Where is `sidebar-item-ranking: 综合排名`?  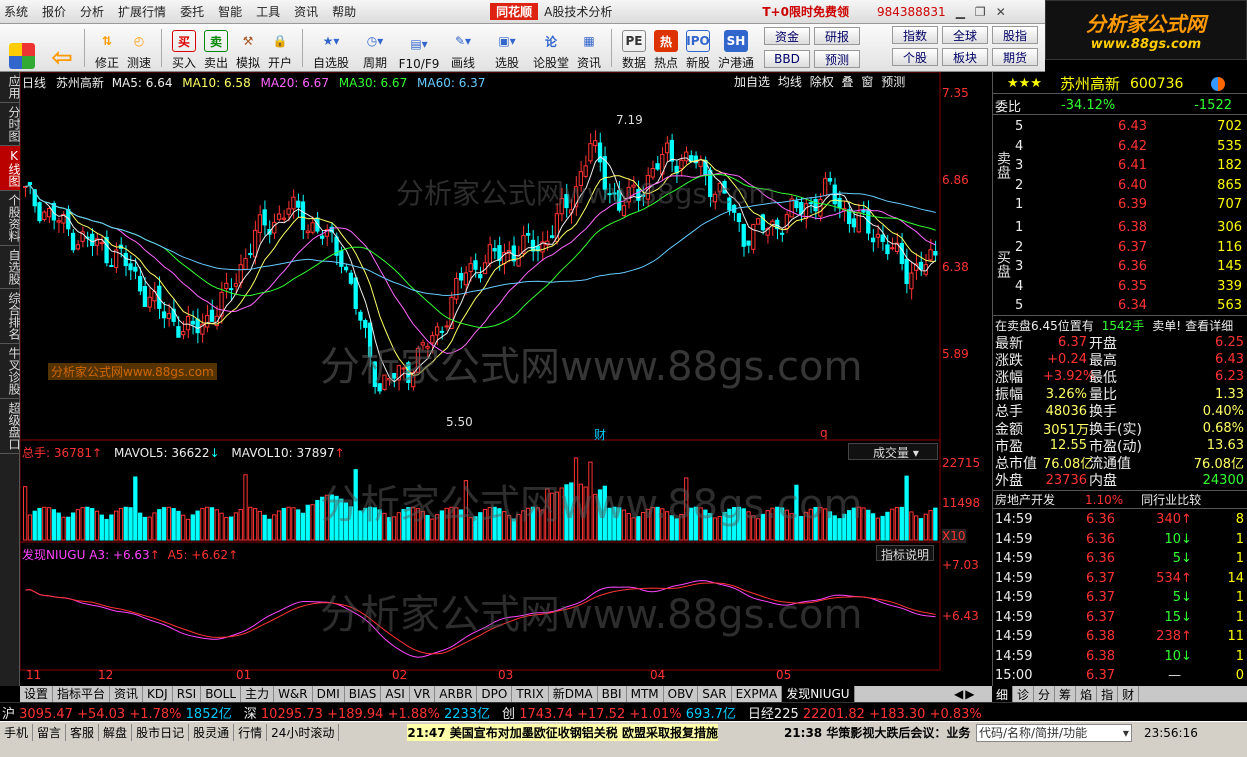
sidebar-item-ranking: 综合排名 is located at coordinates (10, 316).